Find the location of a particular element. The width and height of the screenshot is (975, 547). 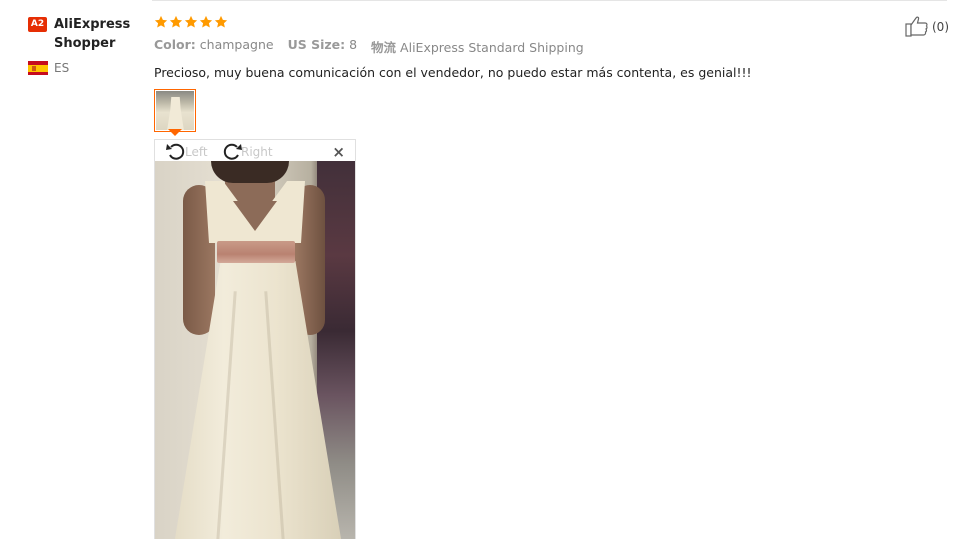

review-photo-thumbnail is located at coordinates (175, 110).